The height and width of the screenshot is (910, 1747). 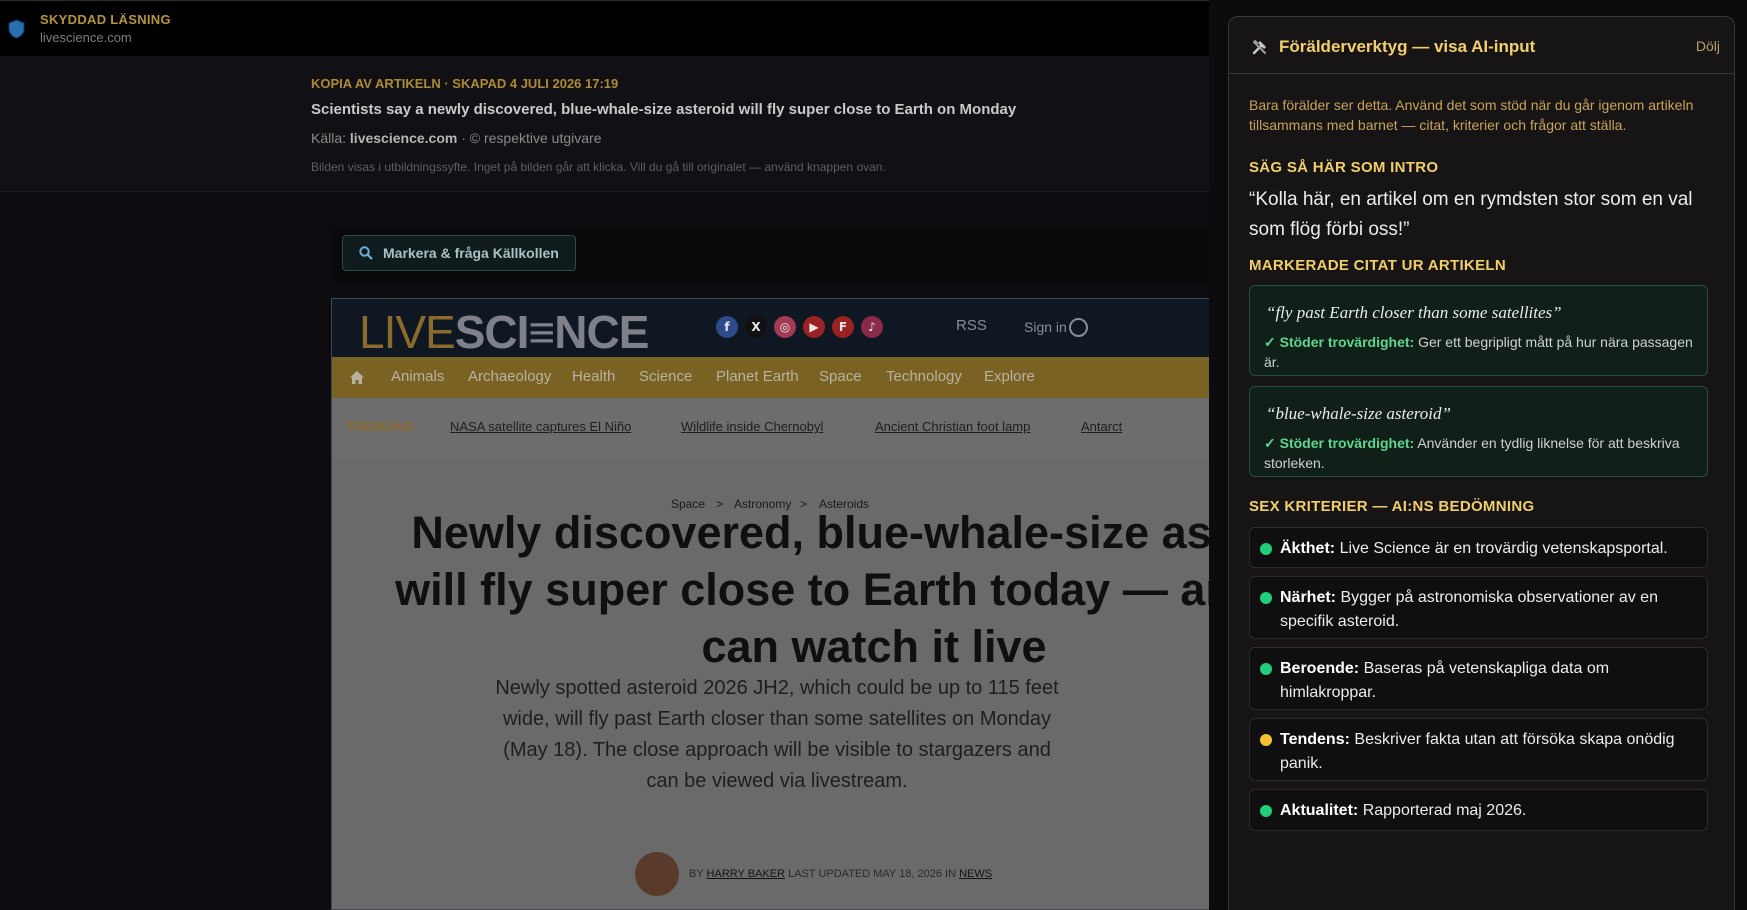 What do you see at coordinates (727, 327) in the screenshot?
I see `facebook-icon: f` at bounding box center [727, 327].